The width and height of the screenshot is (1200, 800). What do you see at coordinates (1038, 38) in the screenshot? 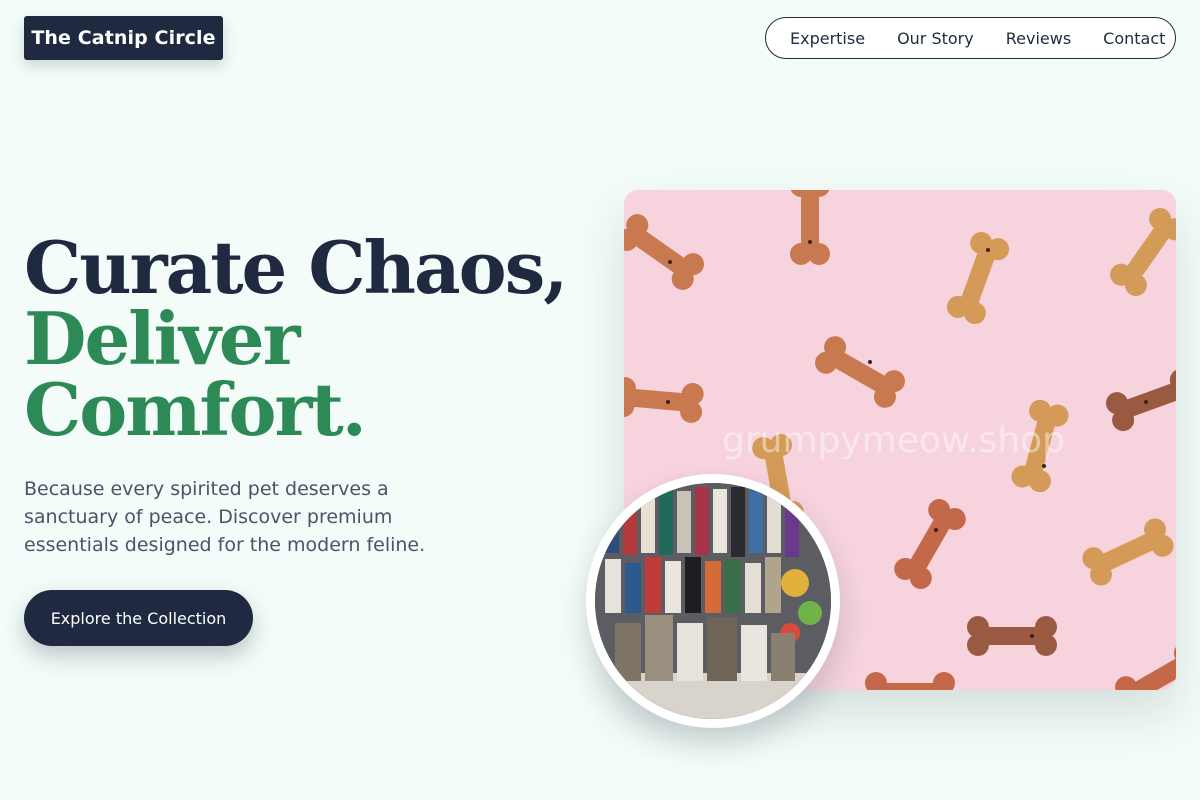
I see `nav-link-reviews: Reviews` at bounding box center [1038, 38].